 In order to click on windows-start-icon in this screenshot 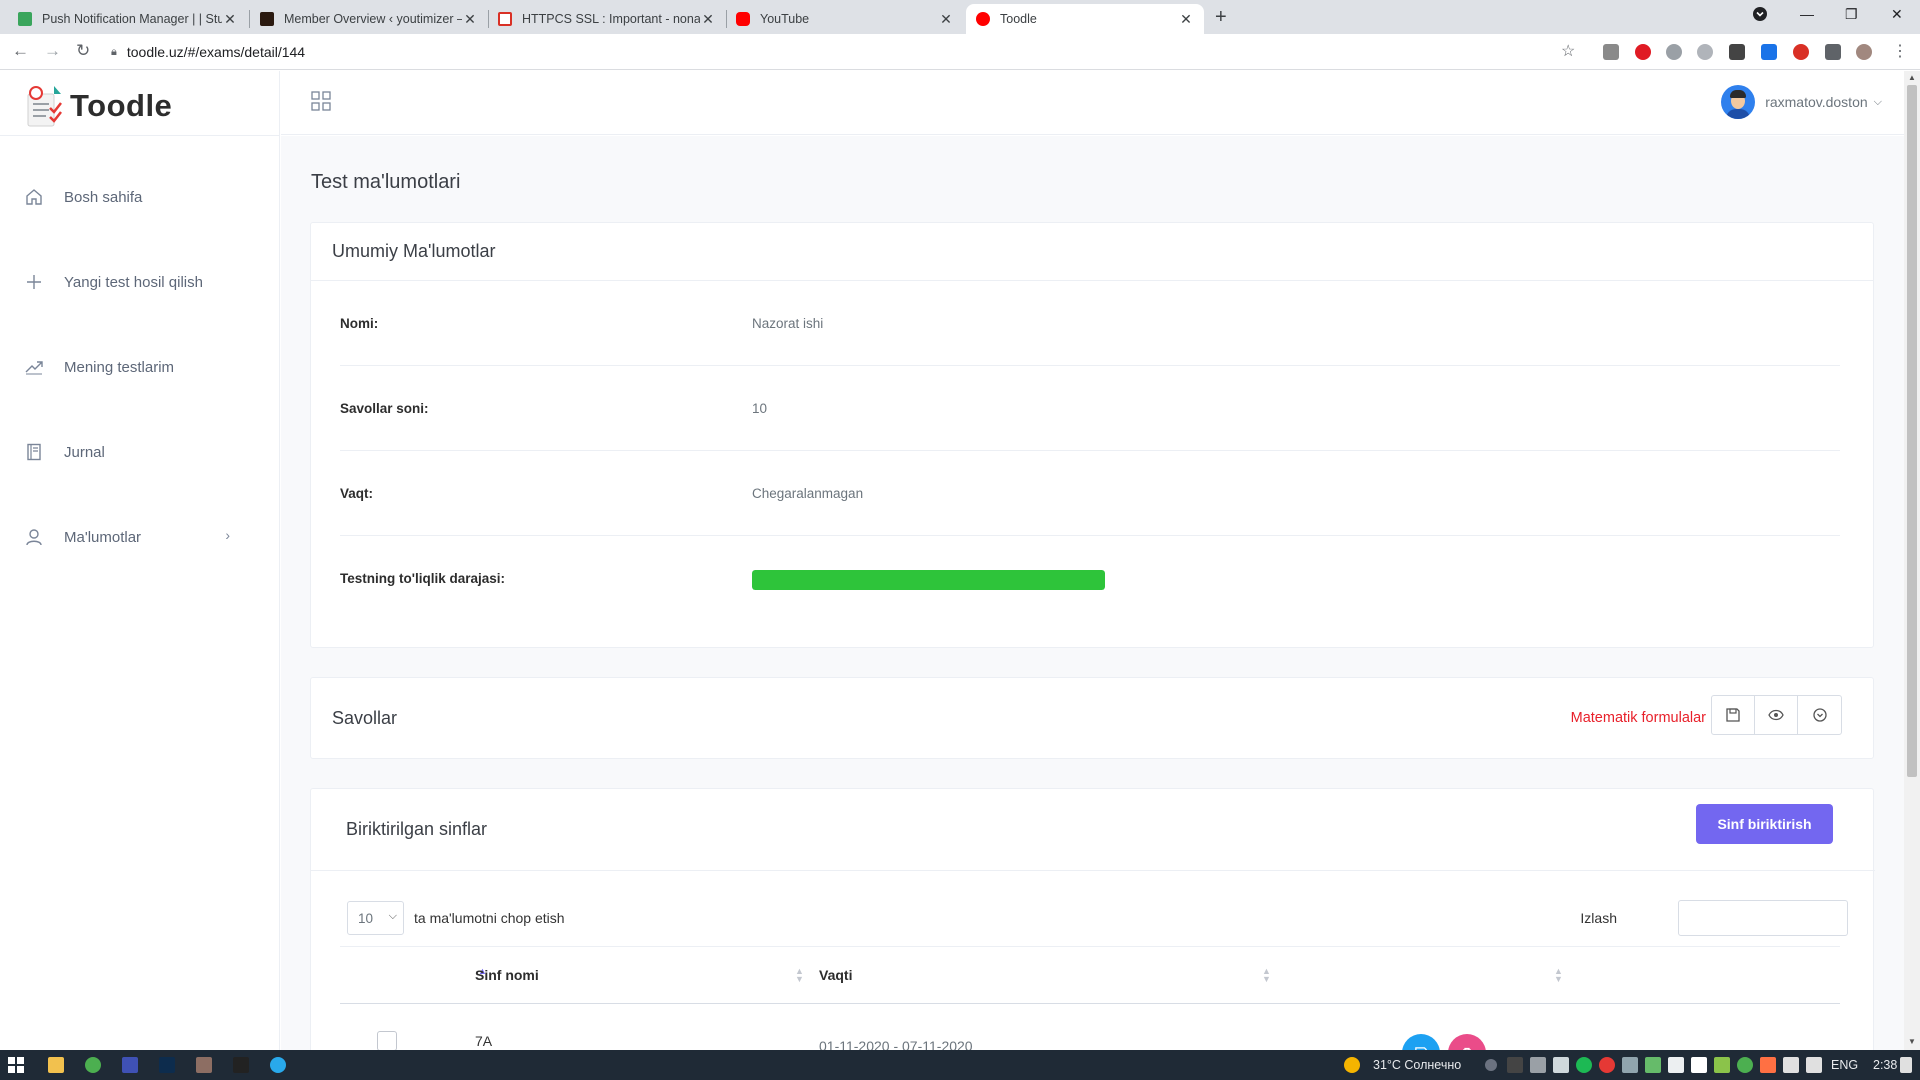, I will do `click(16, 1065)`.